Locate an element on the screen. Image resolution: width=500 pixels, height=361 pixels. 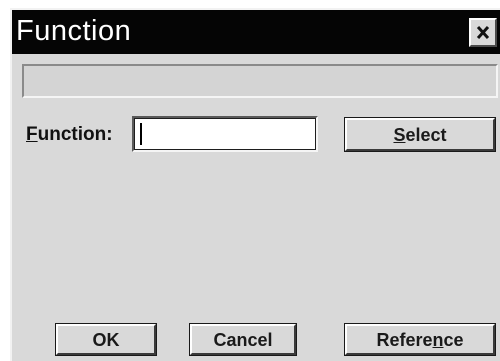
cancel-label: Cancel is located at coordinates (243, 339).